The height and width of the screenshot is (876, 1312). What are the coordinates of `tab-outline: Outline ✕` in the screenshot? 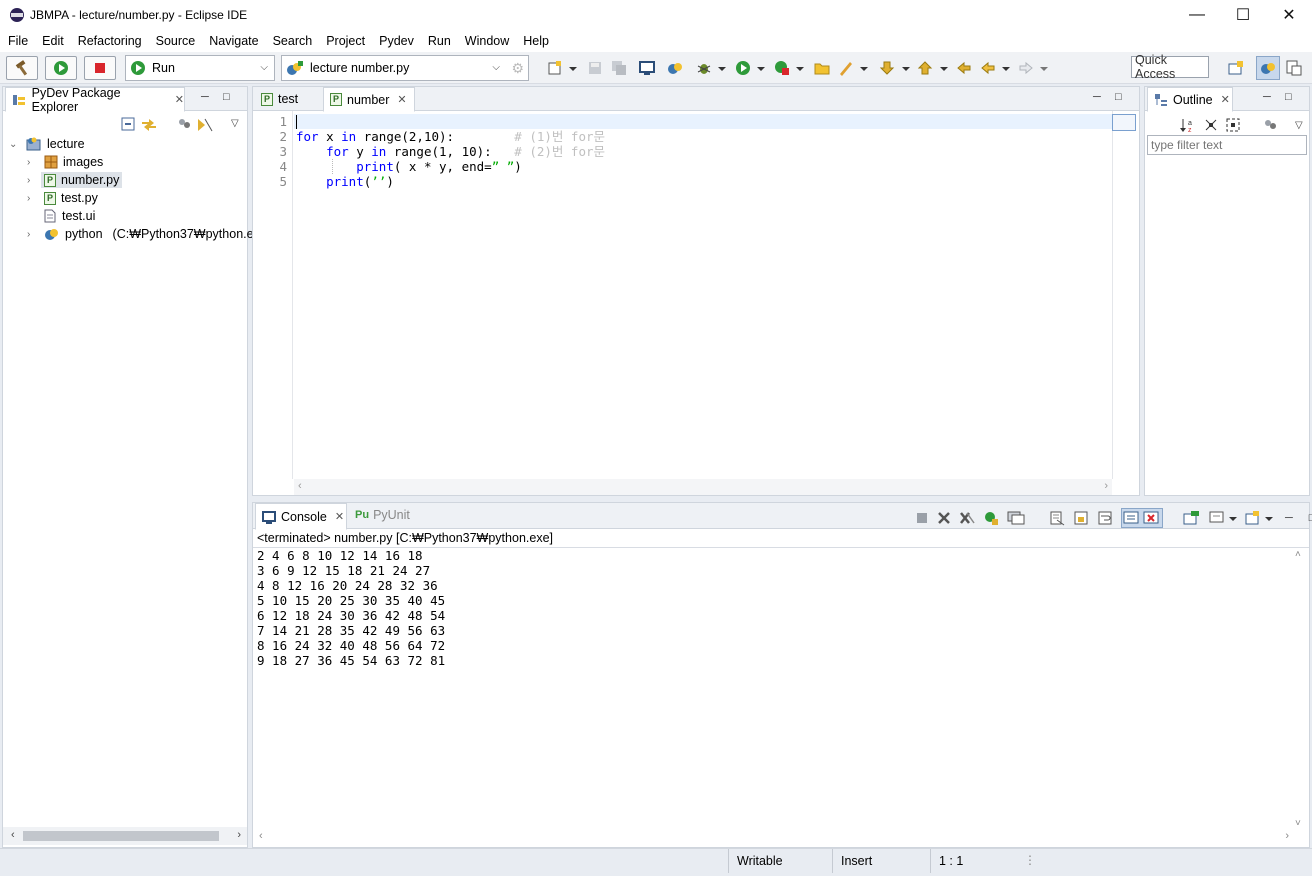 It's located at (1190, 99).